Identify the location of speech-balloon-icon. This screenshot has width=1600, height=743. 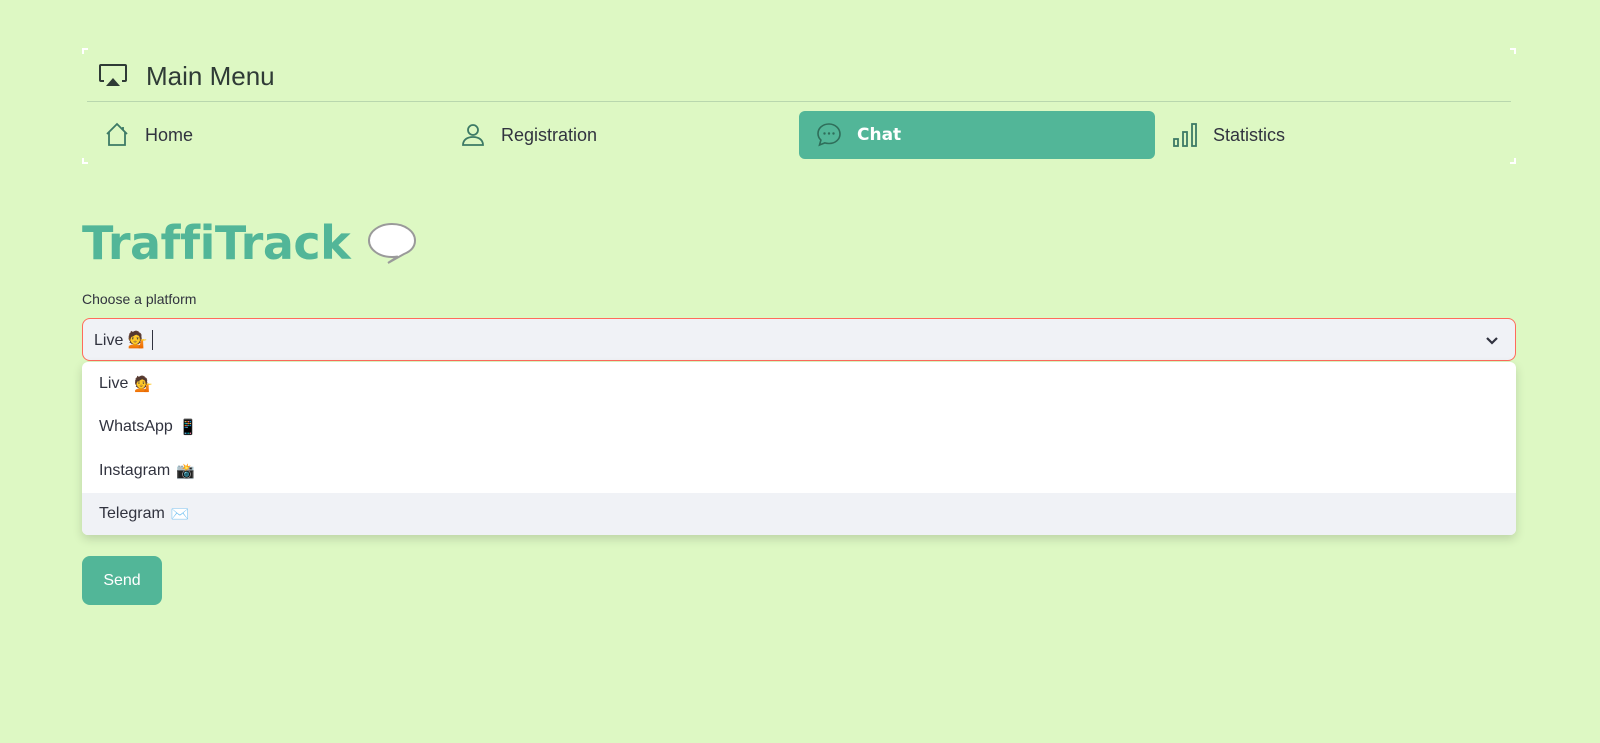
(392, 243).